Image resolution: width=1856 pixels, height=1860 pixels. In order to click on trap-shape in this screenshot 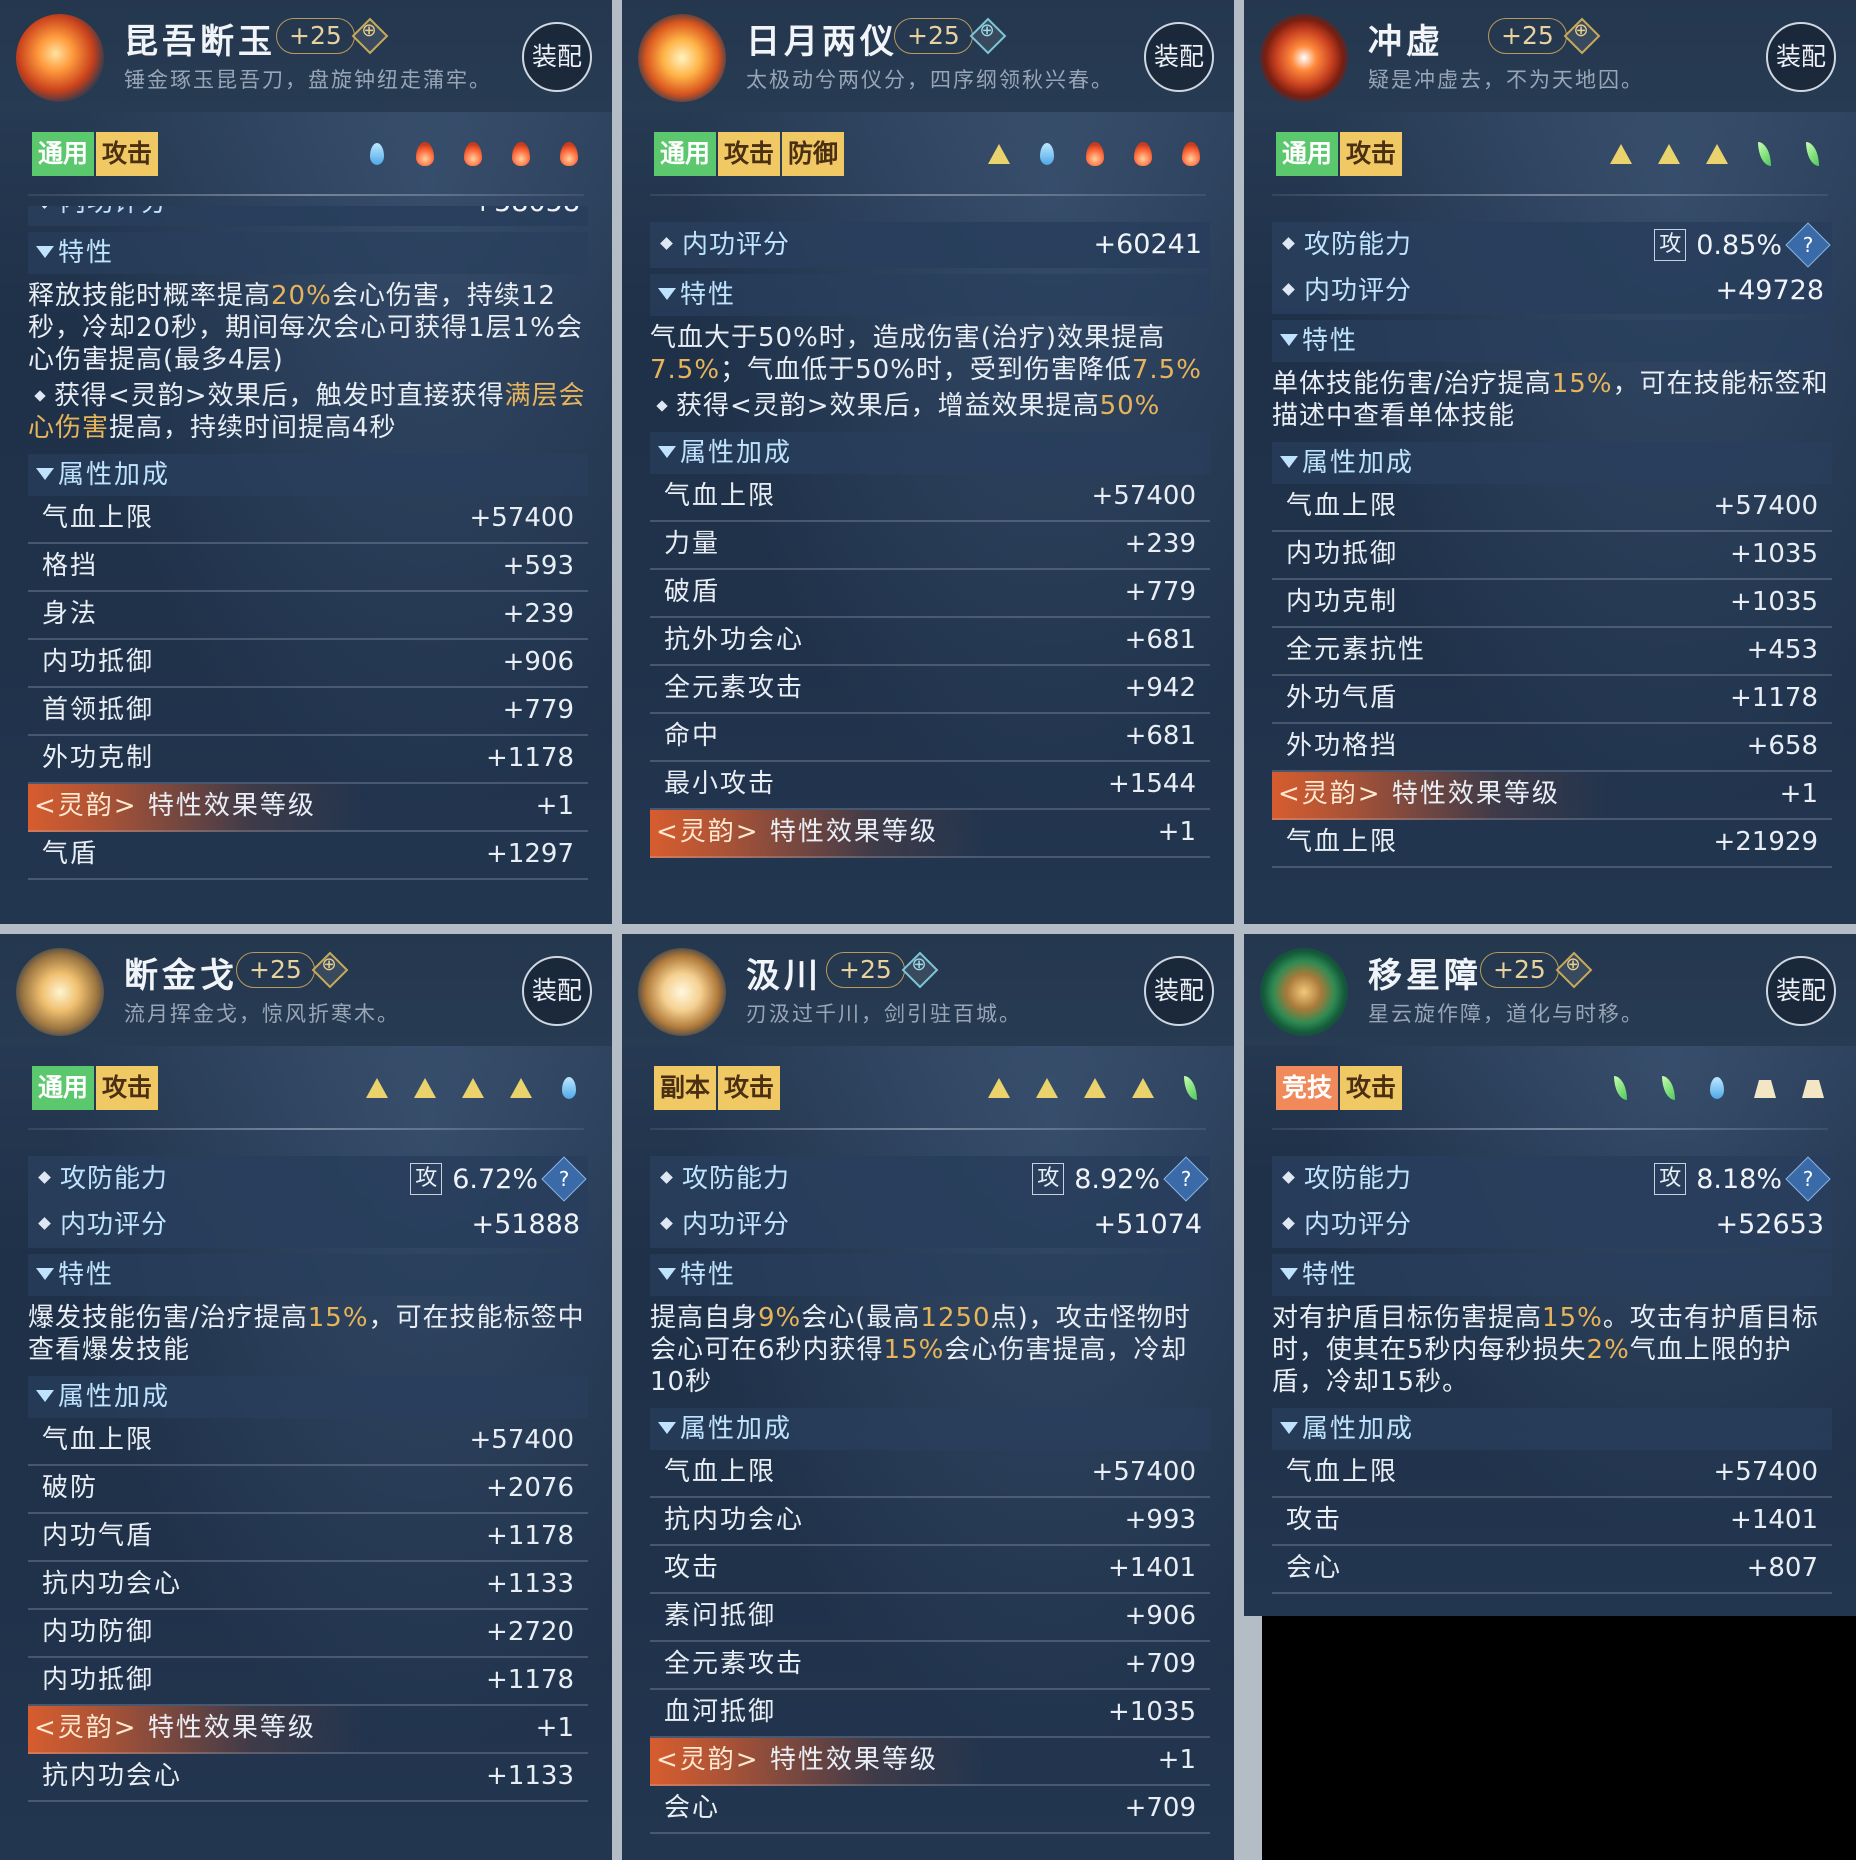, I will do `click(1813, 1089)`.